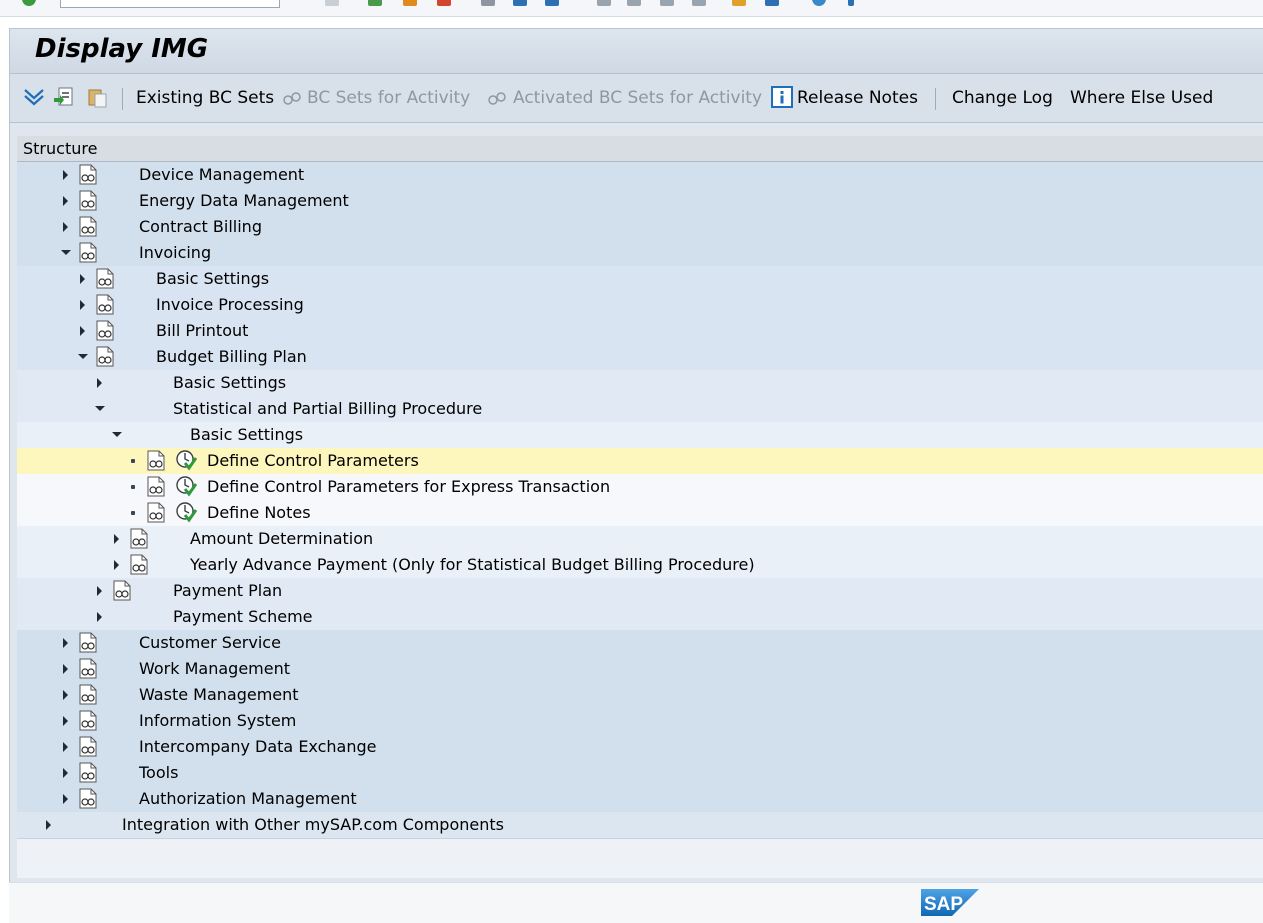 The height and width of the screenshot is (923, 1263). Describe the element at coordinates (1141, 98) in the screenshot. I see `where-else-used-button: Where Else Used` at that location.